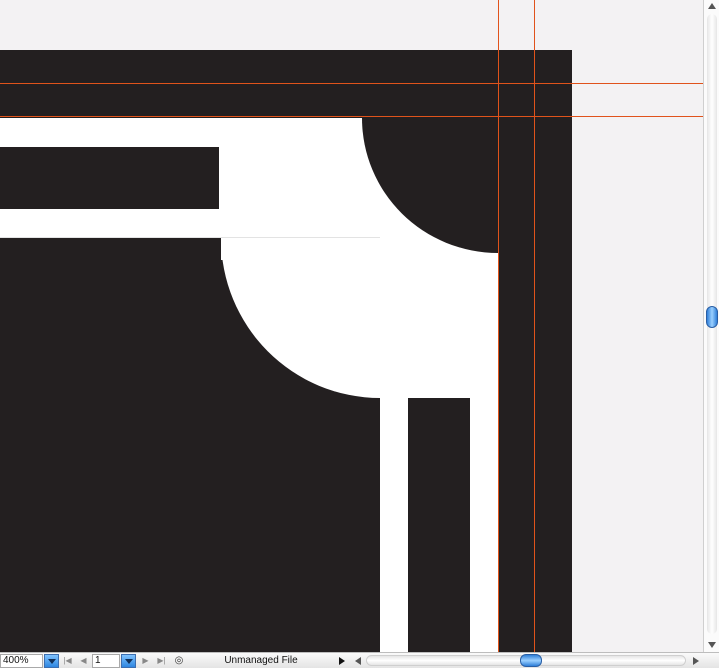  What do you see at coordinates (109, 178) in the screenshot?
I see `artwork-dark-bar` at bounding box center [109, 178].